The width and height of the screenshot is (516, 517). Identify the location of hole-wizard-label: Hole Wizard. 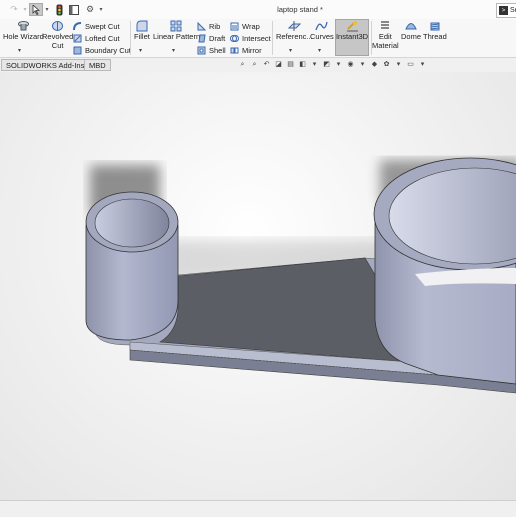
(23, 36).